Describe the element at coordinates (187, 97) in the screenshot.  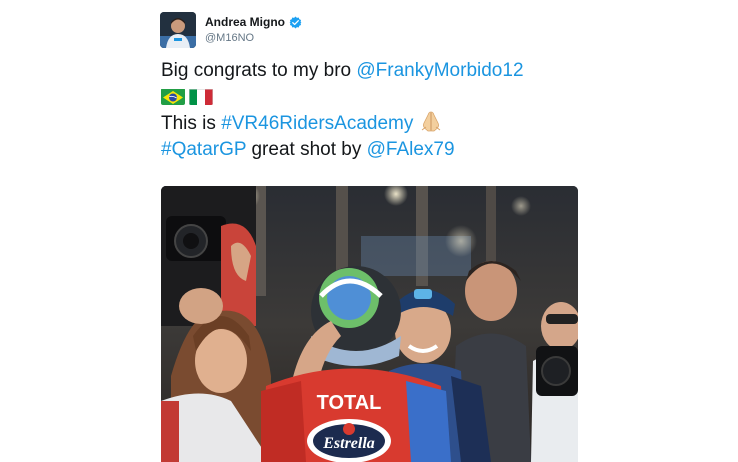
I see `flags-group` at that location.